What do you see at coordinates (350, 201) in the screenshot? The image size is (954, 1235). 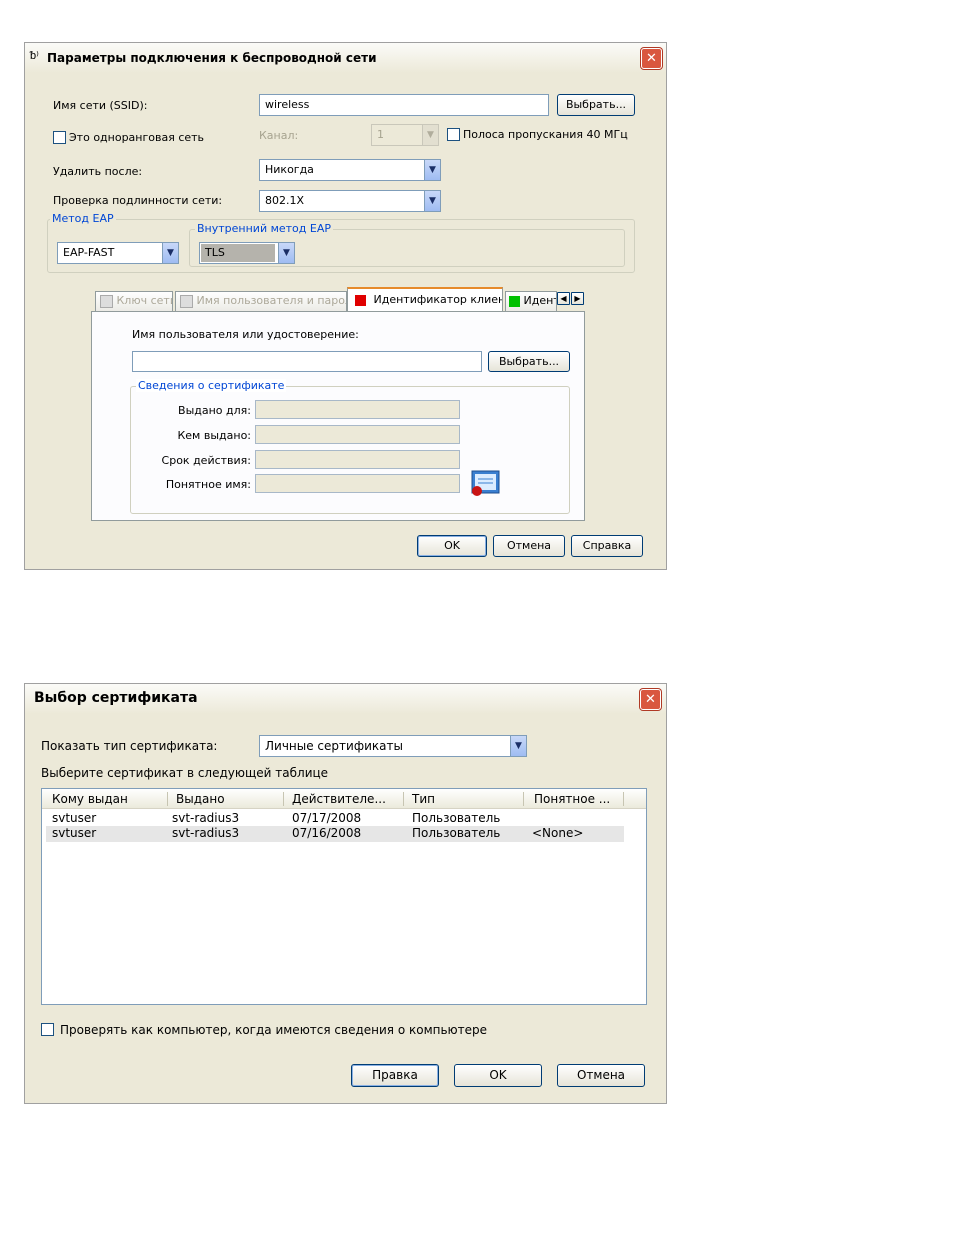 I see `auth-select: 802.1X ▼` at bounding box center [350, 201].